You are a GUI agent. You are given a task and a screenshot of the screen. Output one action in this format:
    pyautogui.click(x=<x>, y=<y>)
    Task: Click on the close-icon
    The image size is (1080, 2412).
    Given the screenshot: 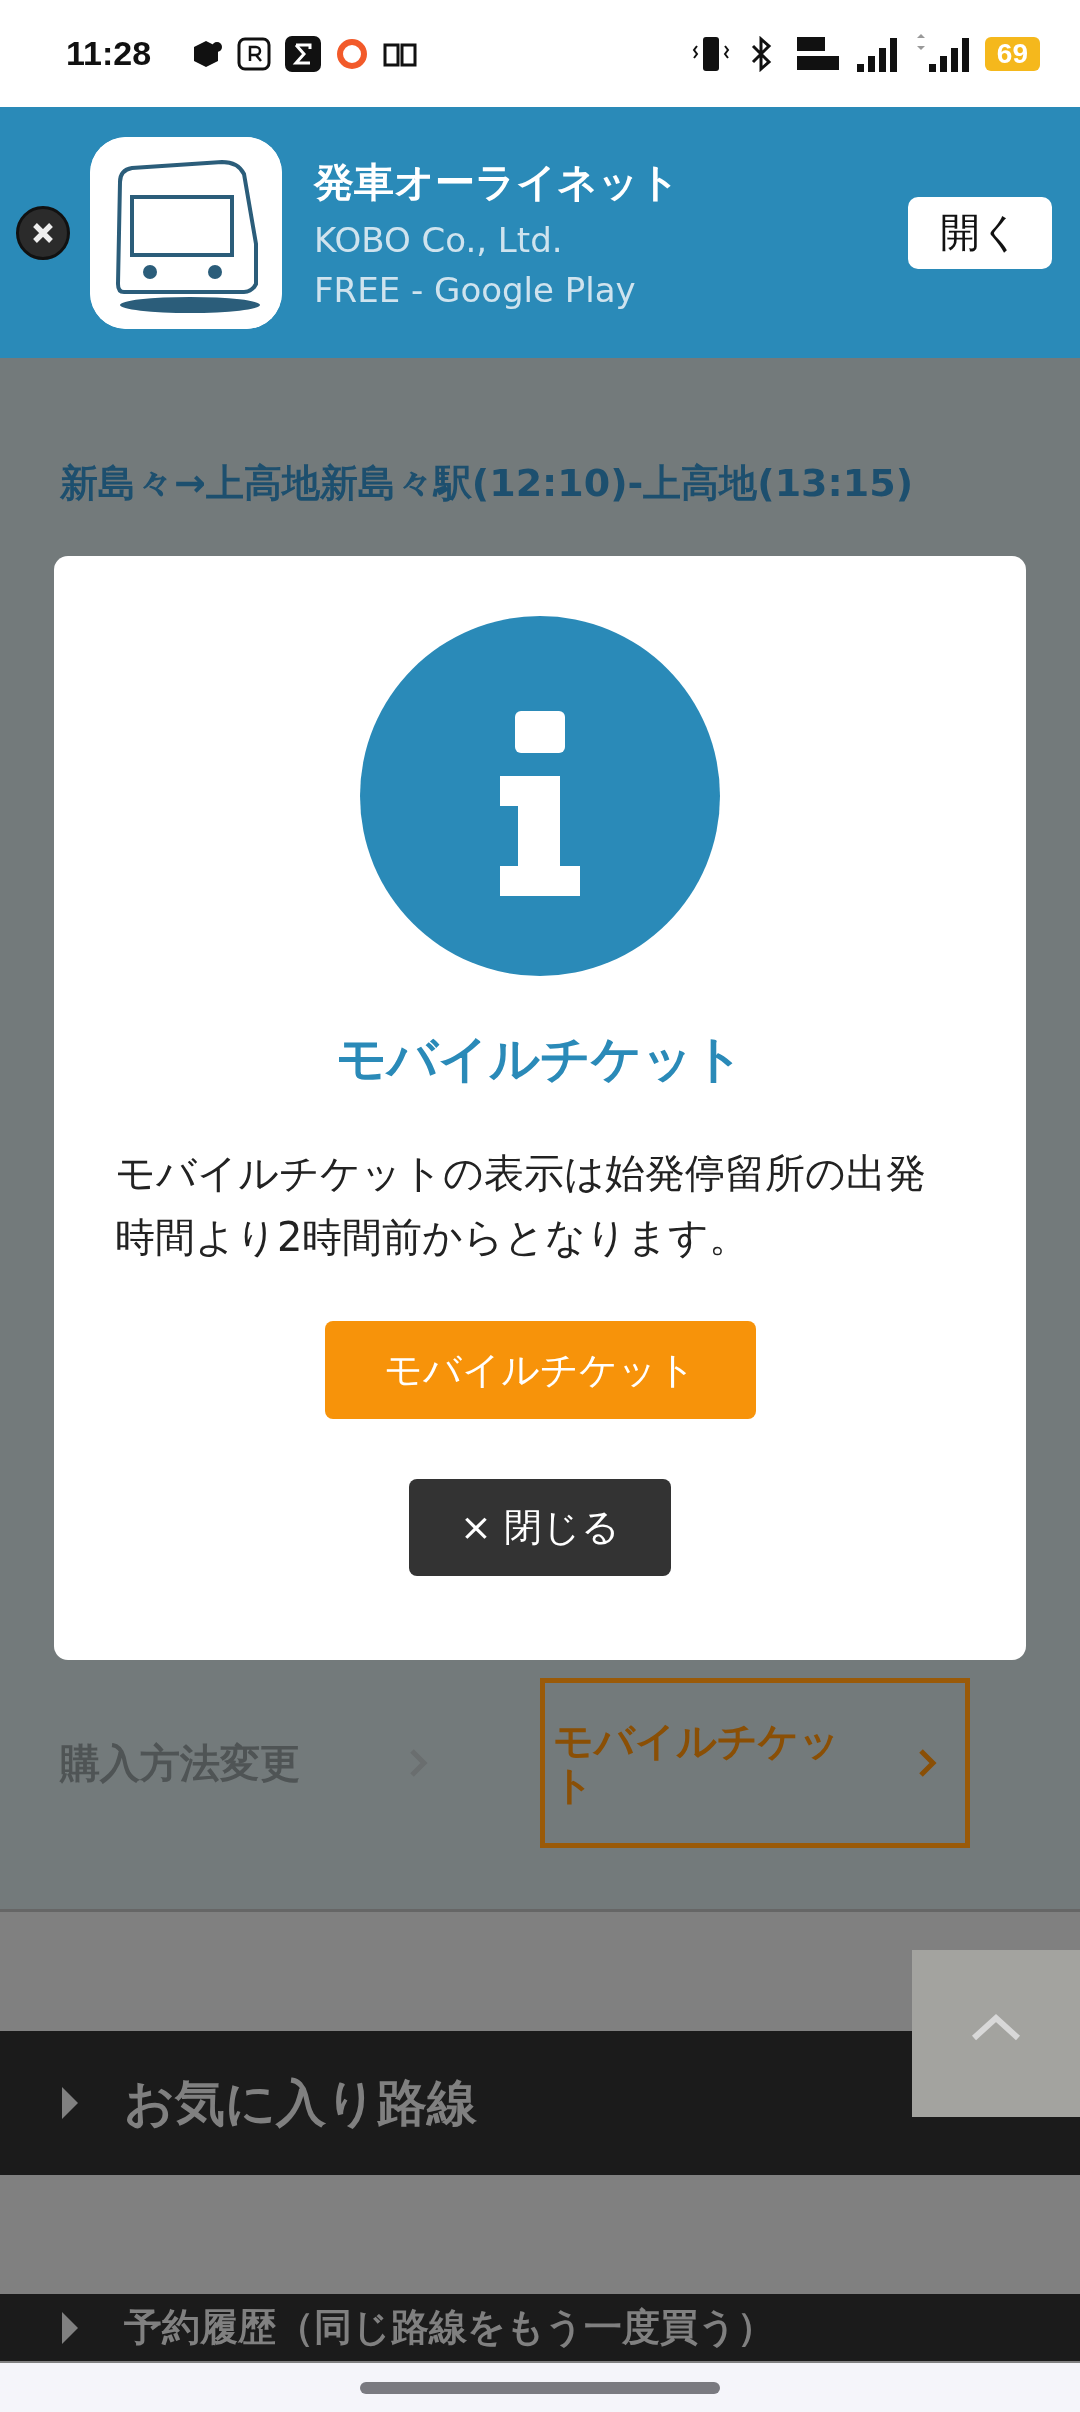 What is the action you would take?
    pyautogui.click(x=43, y=232)
    